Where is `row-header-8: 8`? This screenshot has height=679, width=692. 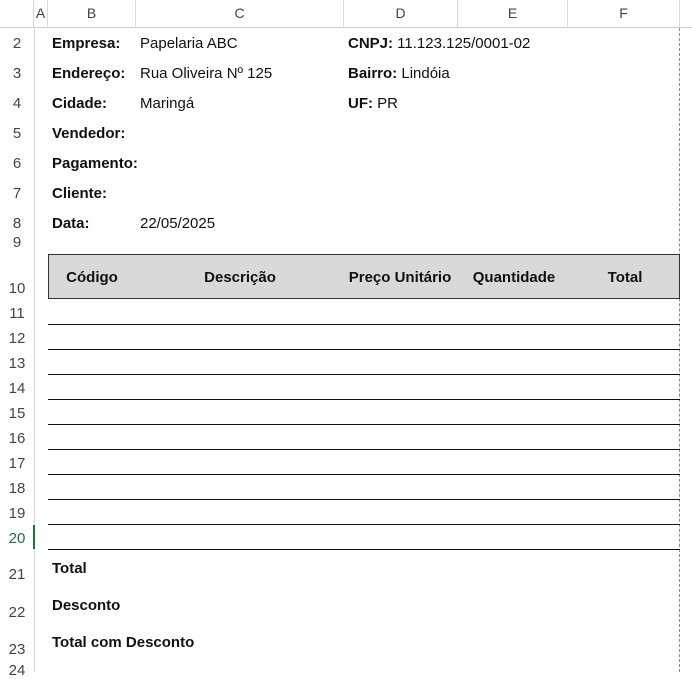 row-header-8: 8 is located at coordinates (17, 223).